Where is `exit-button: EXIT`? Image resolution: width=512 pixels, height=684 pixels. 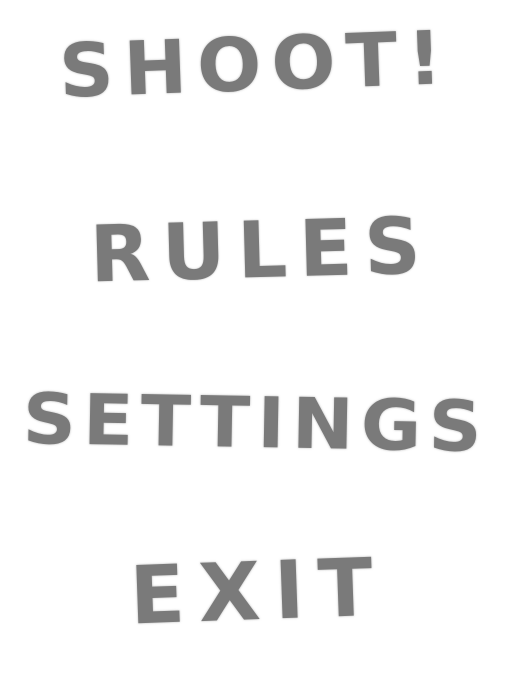 exit-button: EXIT is located at coordinates (256, 592).